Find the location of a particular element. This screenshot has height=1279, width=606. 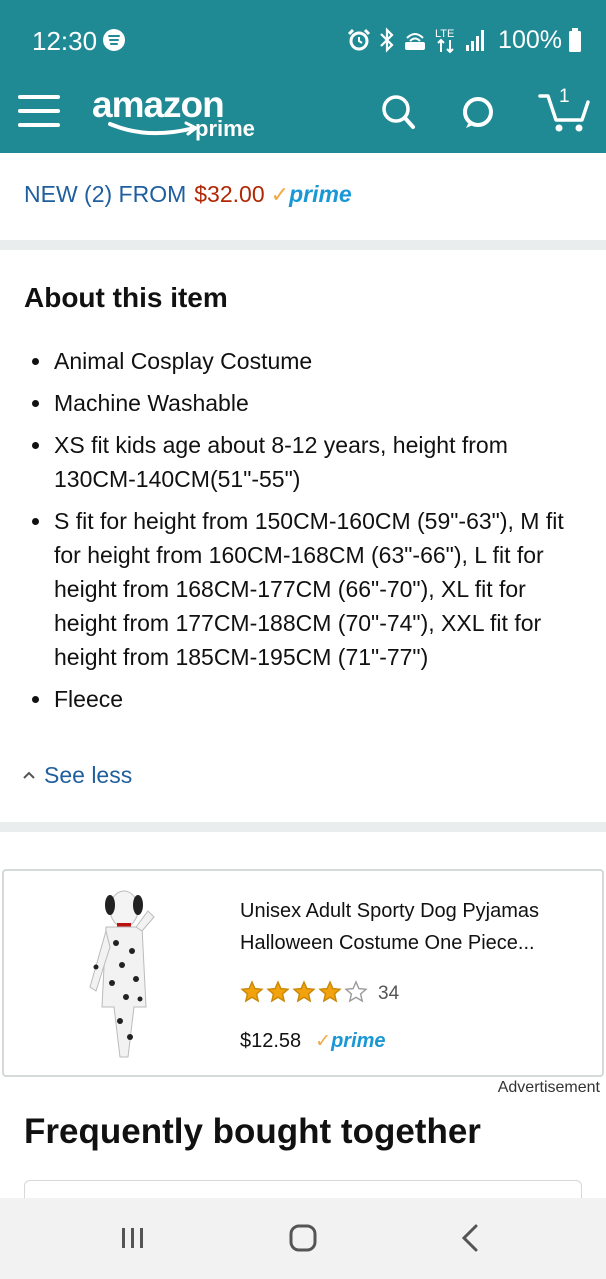

bullet-item: Machine Washable is located at coordinates (304, 403).